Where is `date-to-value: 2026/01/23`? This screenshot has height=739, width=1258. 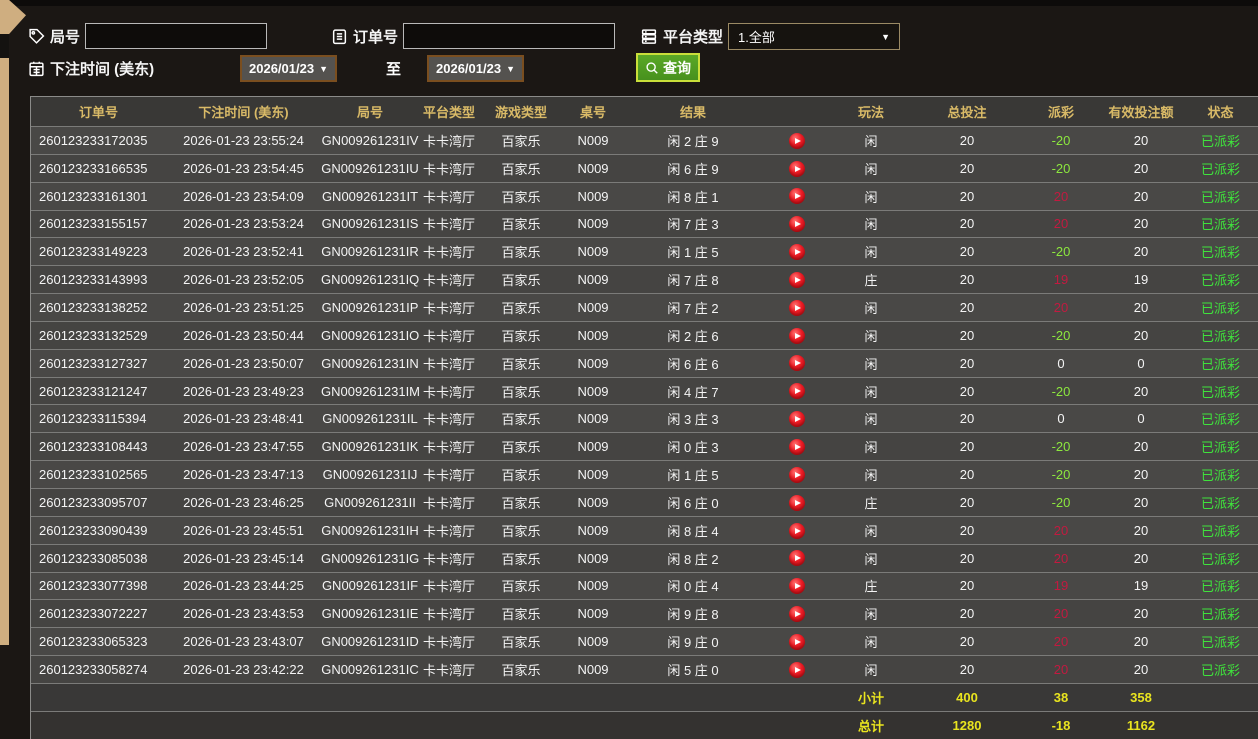
date-to-value: 2026/01/23 is located at coordinates (469, 68).